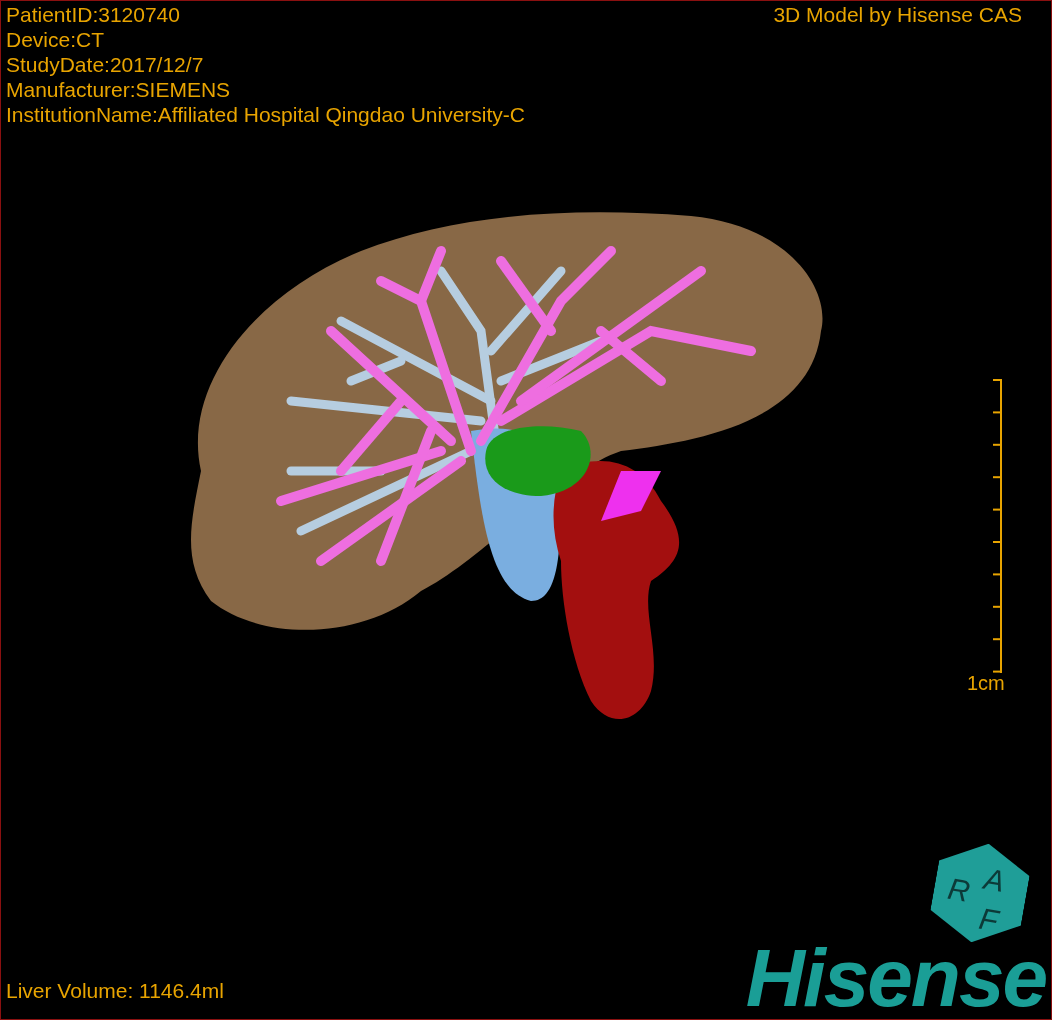 The height and width of the screenshot is (1020, 1052). I want to click on patient-info-text: PatientID:3120740, so click(93, 14).